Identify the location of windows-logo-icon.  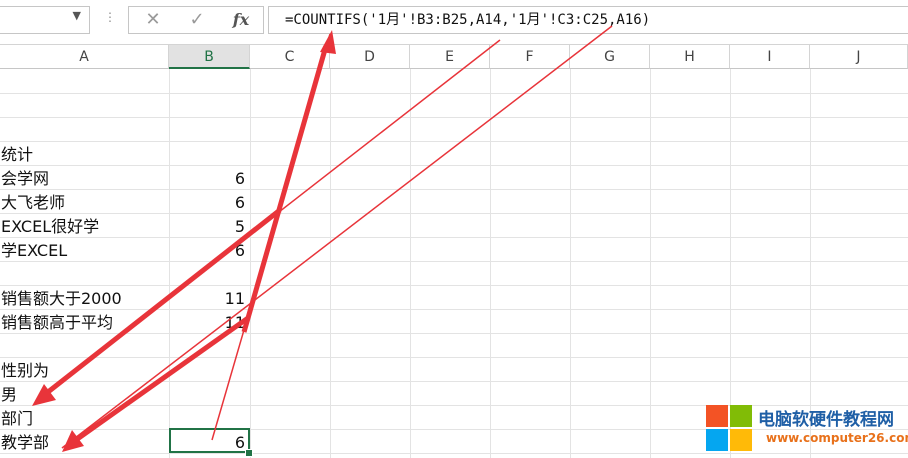
(730, 429).